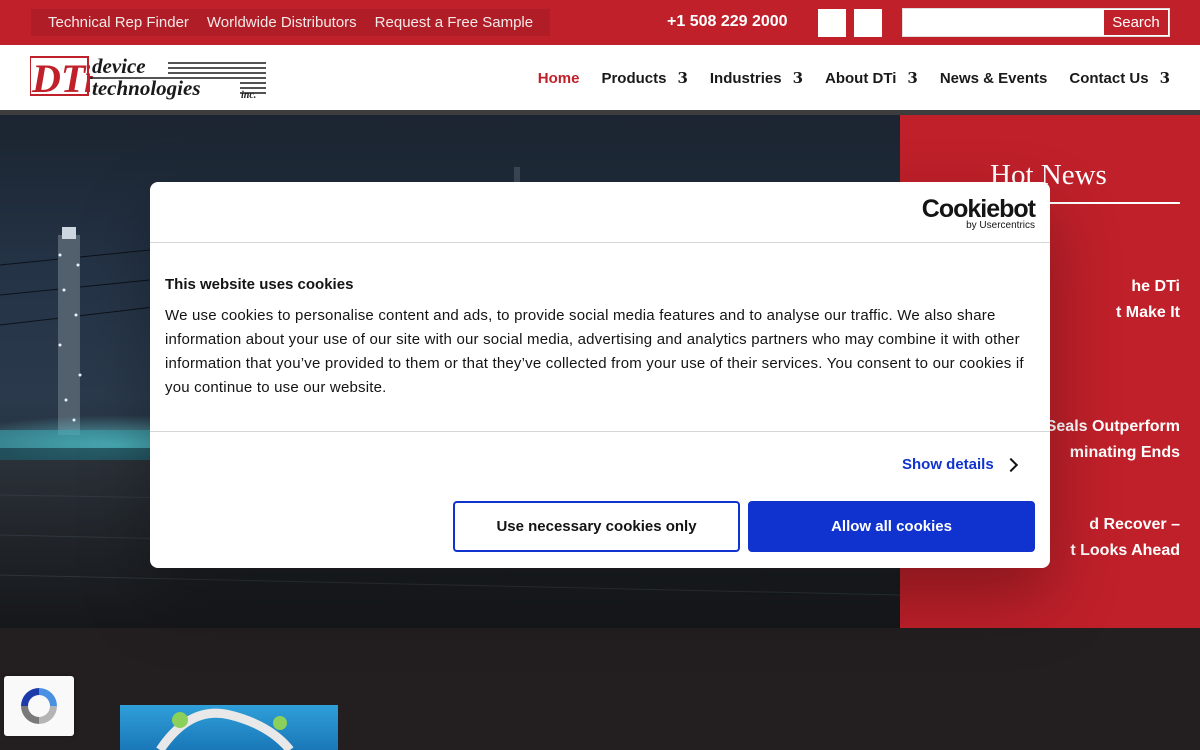  I want to click on product-image, so click(225, 729).